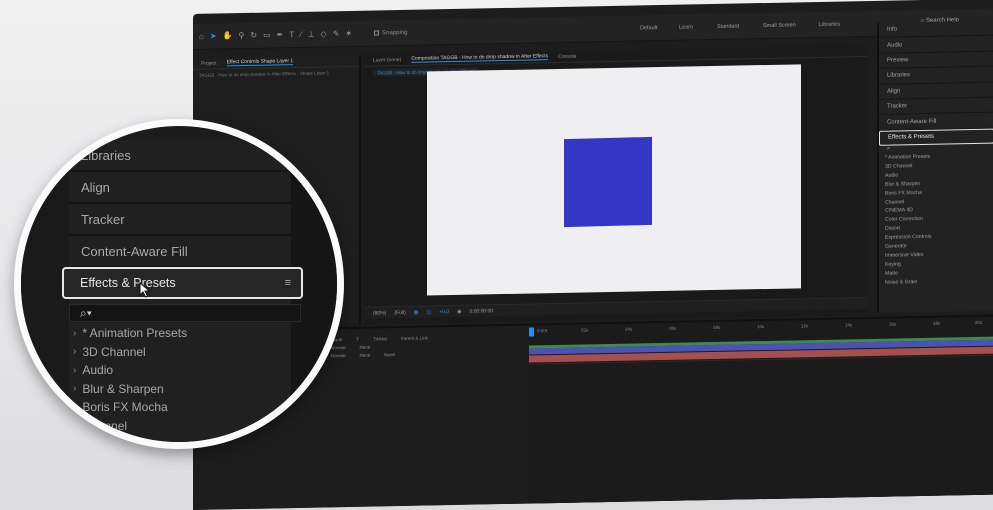 The width and height of the screenshot is (993, 510). I want to click on ruler-mark: 10s, so click(761, 327).